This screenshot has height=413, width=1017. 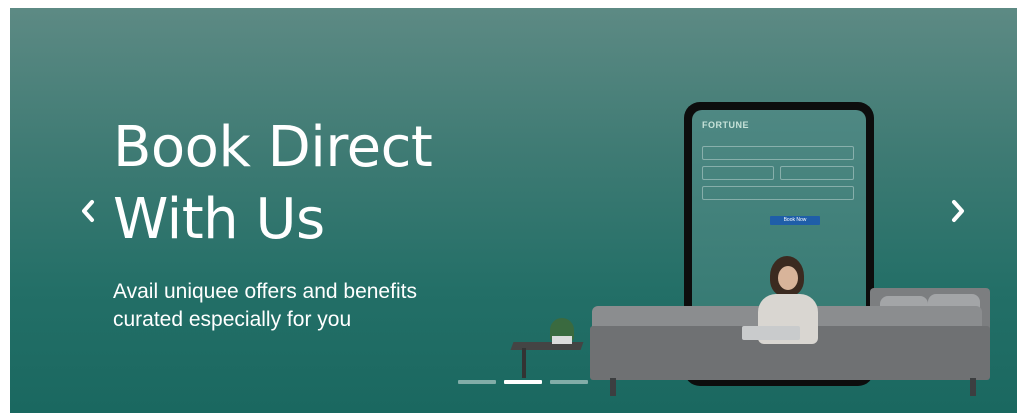 What do you see at coordinates (778, 153) in the screenshot?
I see `phone-search-field` at bounding box center [778, 153].